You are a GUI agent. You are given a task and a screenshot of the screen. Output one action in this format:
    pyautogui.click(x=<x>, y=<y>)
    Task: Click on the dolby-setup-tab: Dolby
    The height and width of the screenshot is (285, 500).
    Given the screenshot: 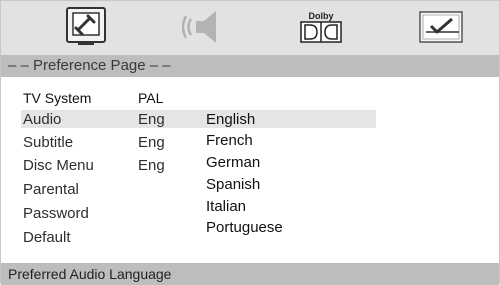 What is the action you would take?
    pyautogui.click(x=321, y=27)
    